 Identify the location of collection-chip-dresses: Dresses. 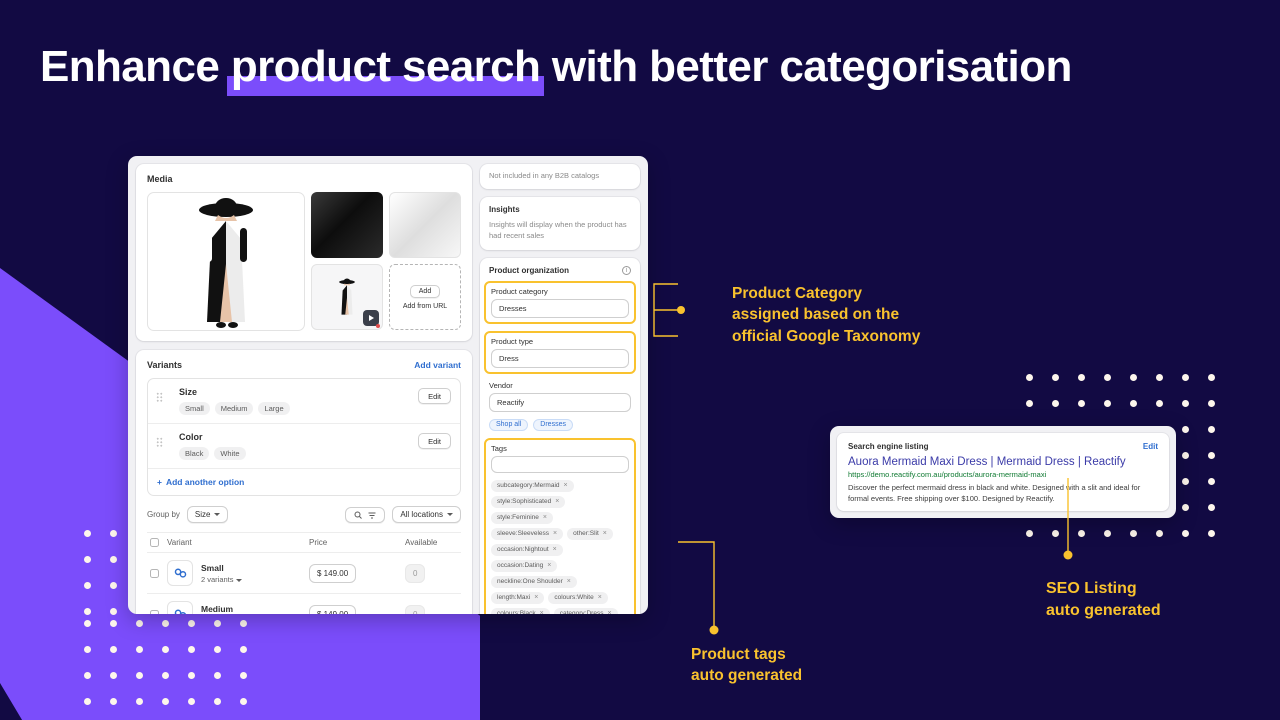
(553, 424).